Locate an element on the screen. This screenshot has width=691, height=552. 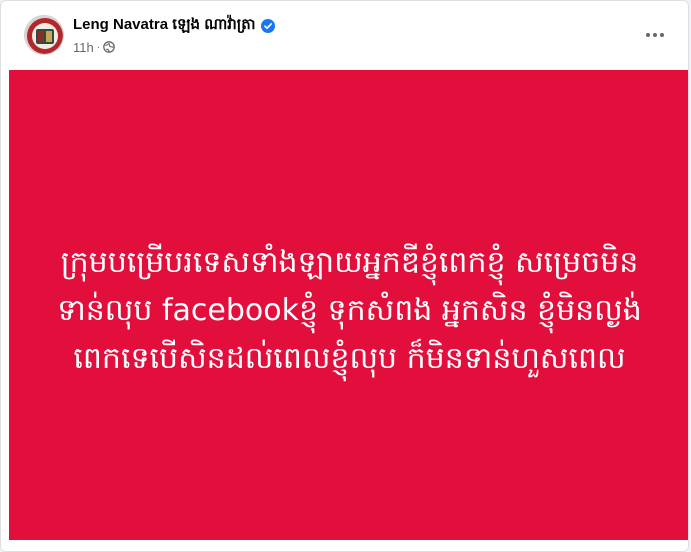
post-timestamp: 11h is located at coordinates (83, 47).